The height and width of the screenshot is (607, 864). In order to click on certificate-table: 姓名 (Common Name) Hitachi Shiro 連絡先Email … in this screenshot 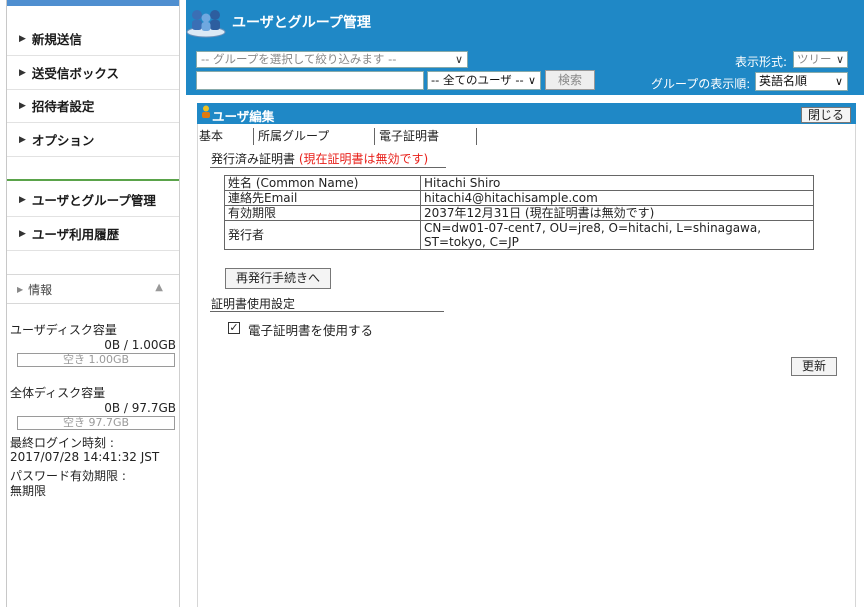, I will do `click(519, 212)`.